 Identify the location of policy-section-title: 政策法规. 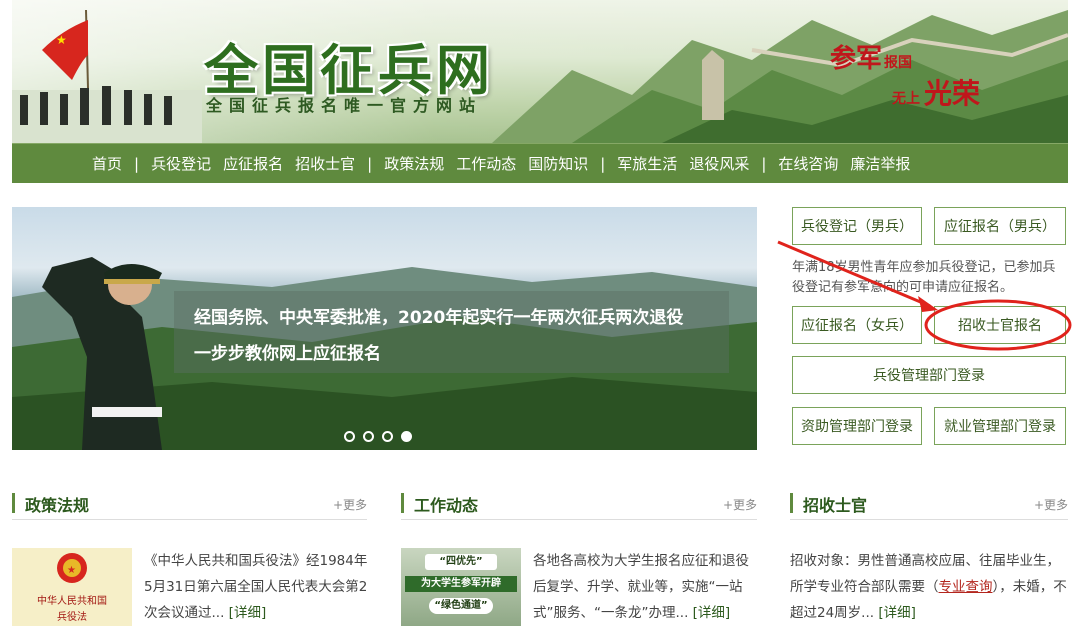
(57, 504).